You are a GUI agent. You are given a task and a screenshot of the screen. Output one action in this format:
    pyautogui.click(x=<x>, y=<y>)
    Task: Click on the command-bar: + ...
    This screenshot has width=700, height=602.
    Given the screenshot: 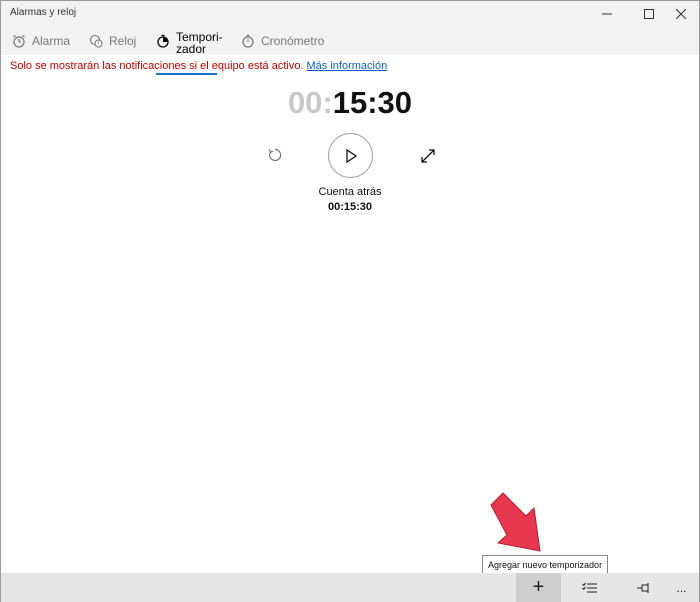 What is the action you would take?
    pyautogui.click(x=350, y=587)
    